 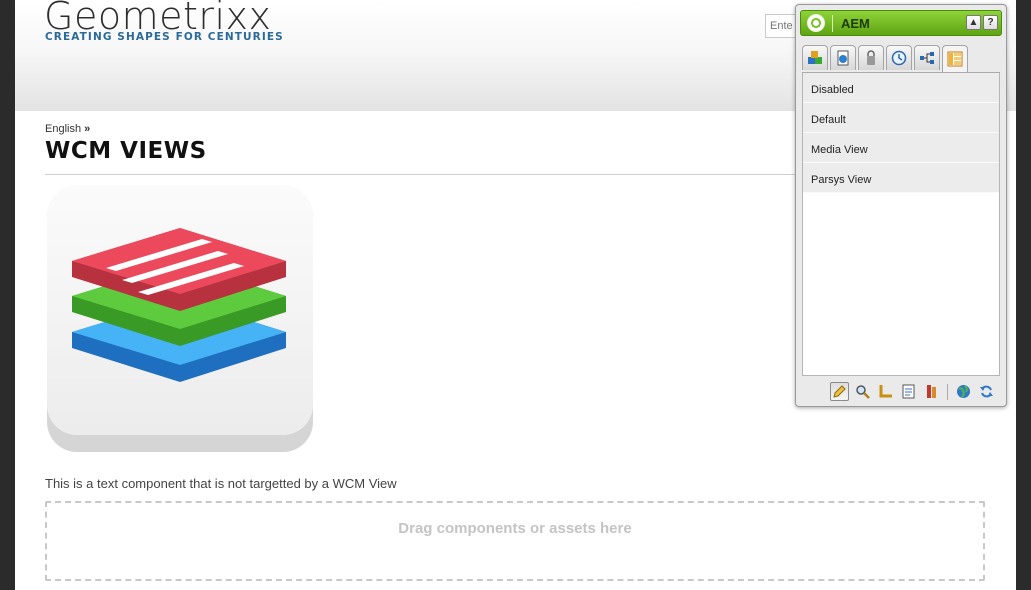 I want to click on header-divider, so click(x=832, y=23).